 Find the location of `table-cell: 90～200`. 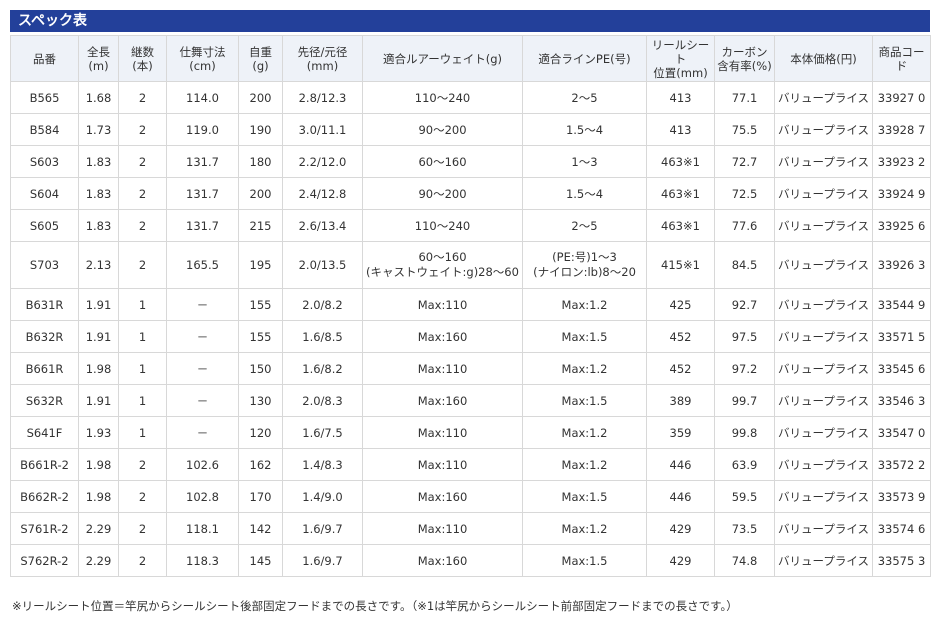

table-cell: 90～200 is located at coordinates (442, 193).